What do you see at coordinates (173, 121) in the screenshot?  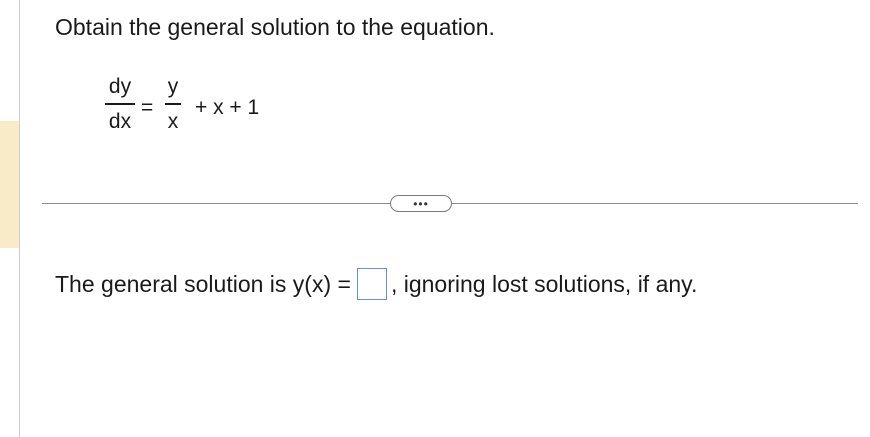 I see `rhs-denominator: x` at bounding box center [173, 121].